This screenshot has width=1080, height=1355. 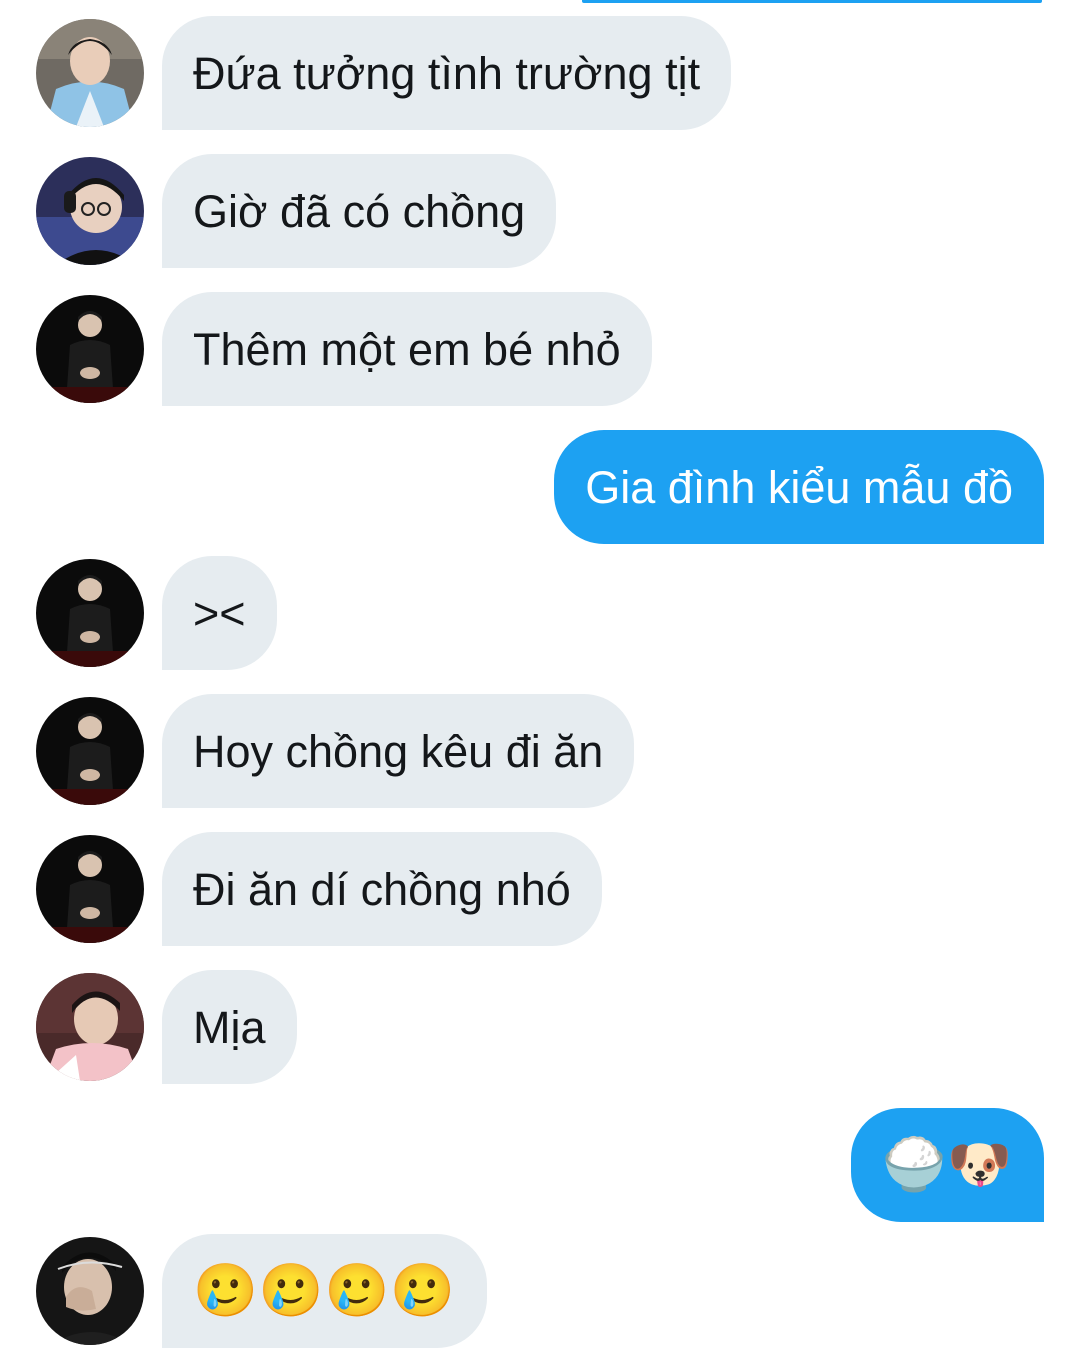 I want to click on message-row: Đi ăn dí chồng nhó, so click(x=540, y=889).